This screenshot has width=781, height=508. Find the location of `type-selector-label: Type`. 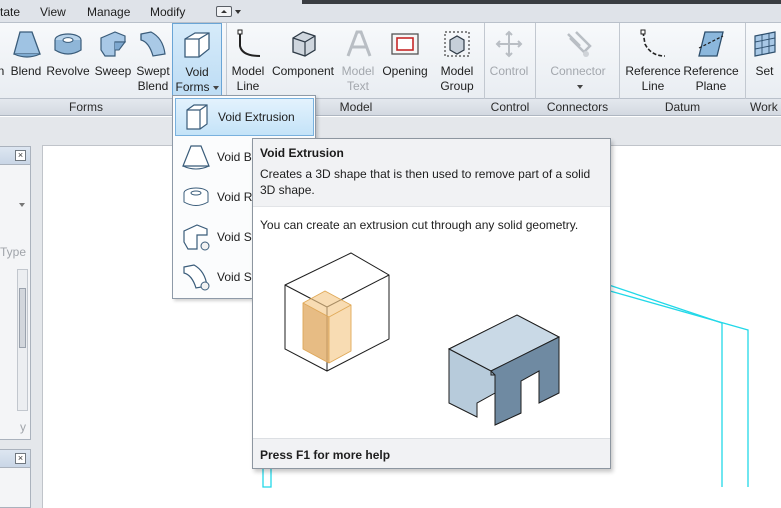

type-selector-label: Type is located at coordinates (13, 252).